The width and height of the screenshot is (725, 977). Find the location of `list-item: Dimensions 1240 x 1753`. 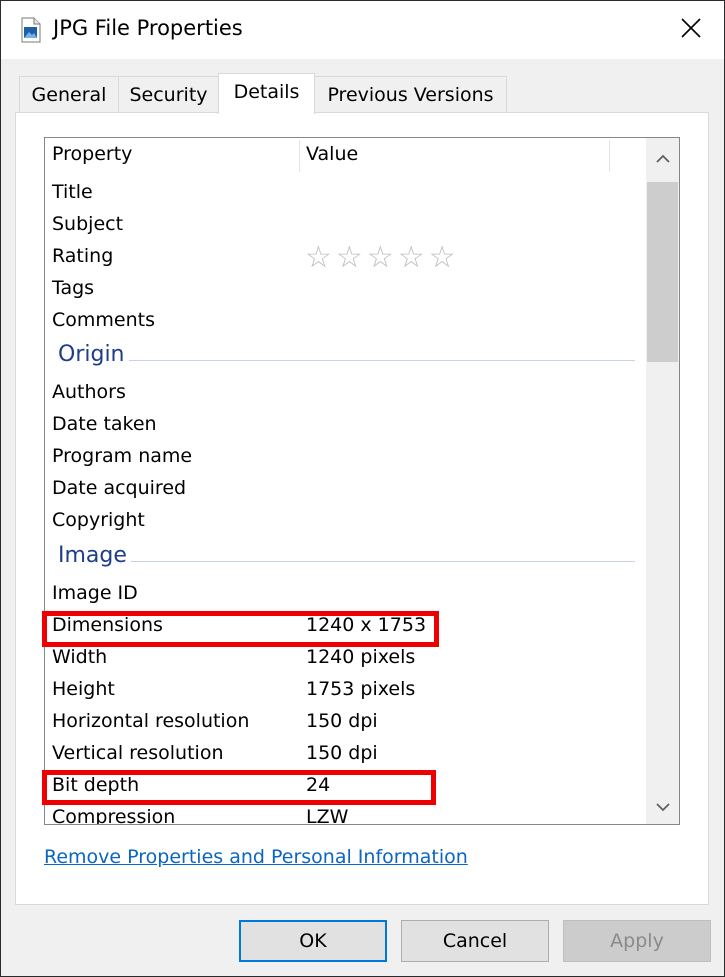

list-item: Dimensions 1240 x 1753 is located at coordinates (345, 627).